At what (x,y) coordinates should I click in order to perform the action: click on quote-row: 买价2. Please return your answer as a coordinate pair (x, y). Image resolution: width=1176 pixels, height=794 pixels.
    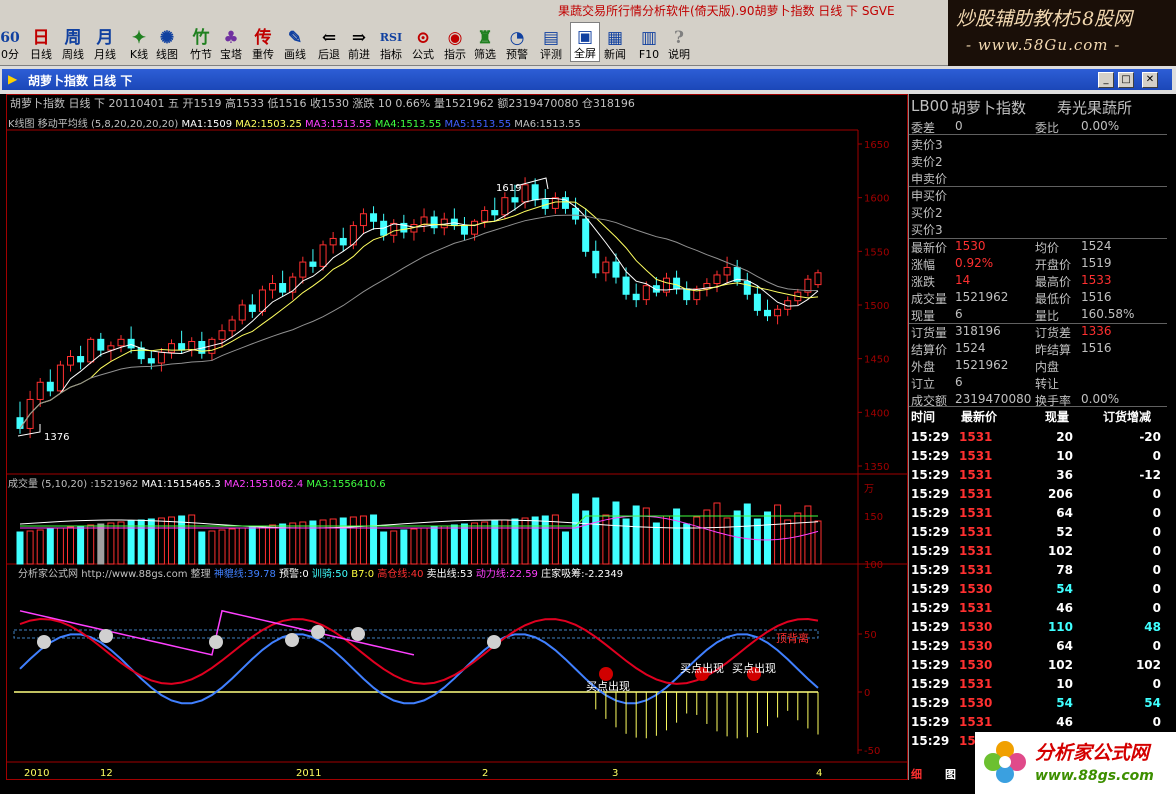
    Looking at the image, I should click on (1038, 211).